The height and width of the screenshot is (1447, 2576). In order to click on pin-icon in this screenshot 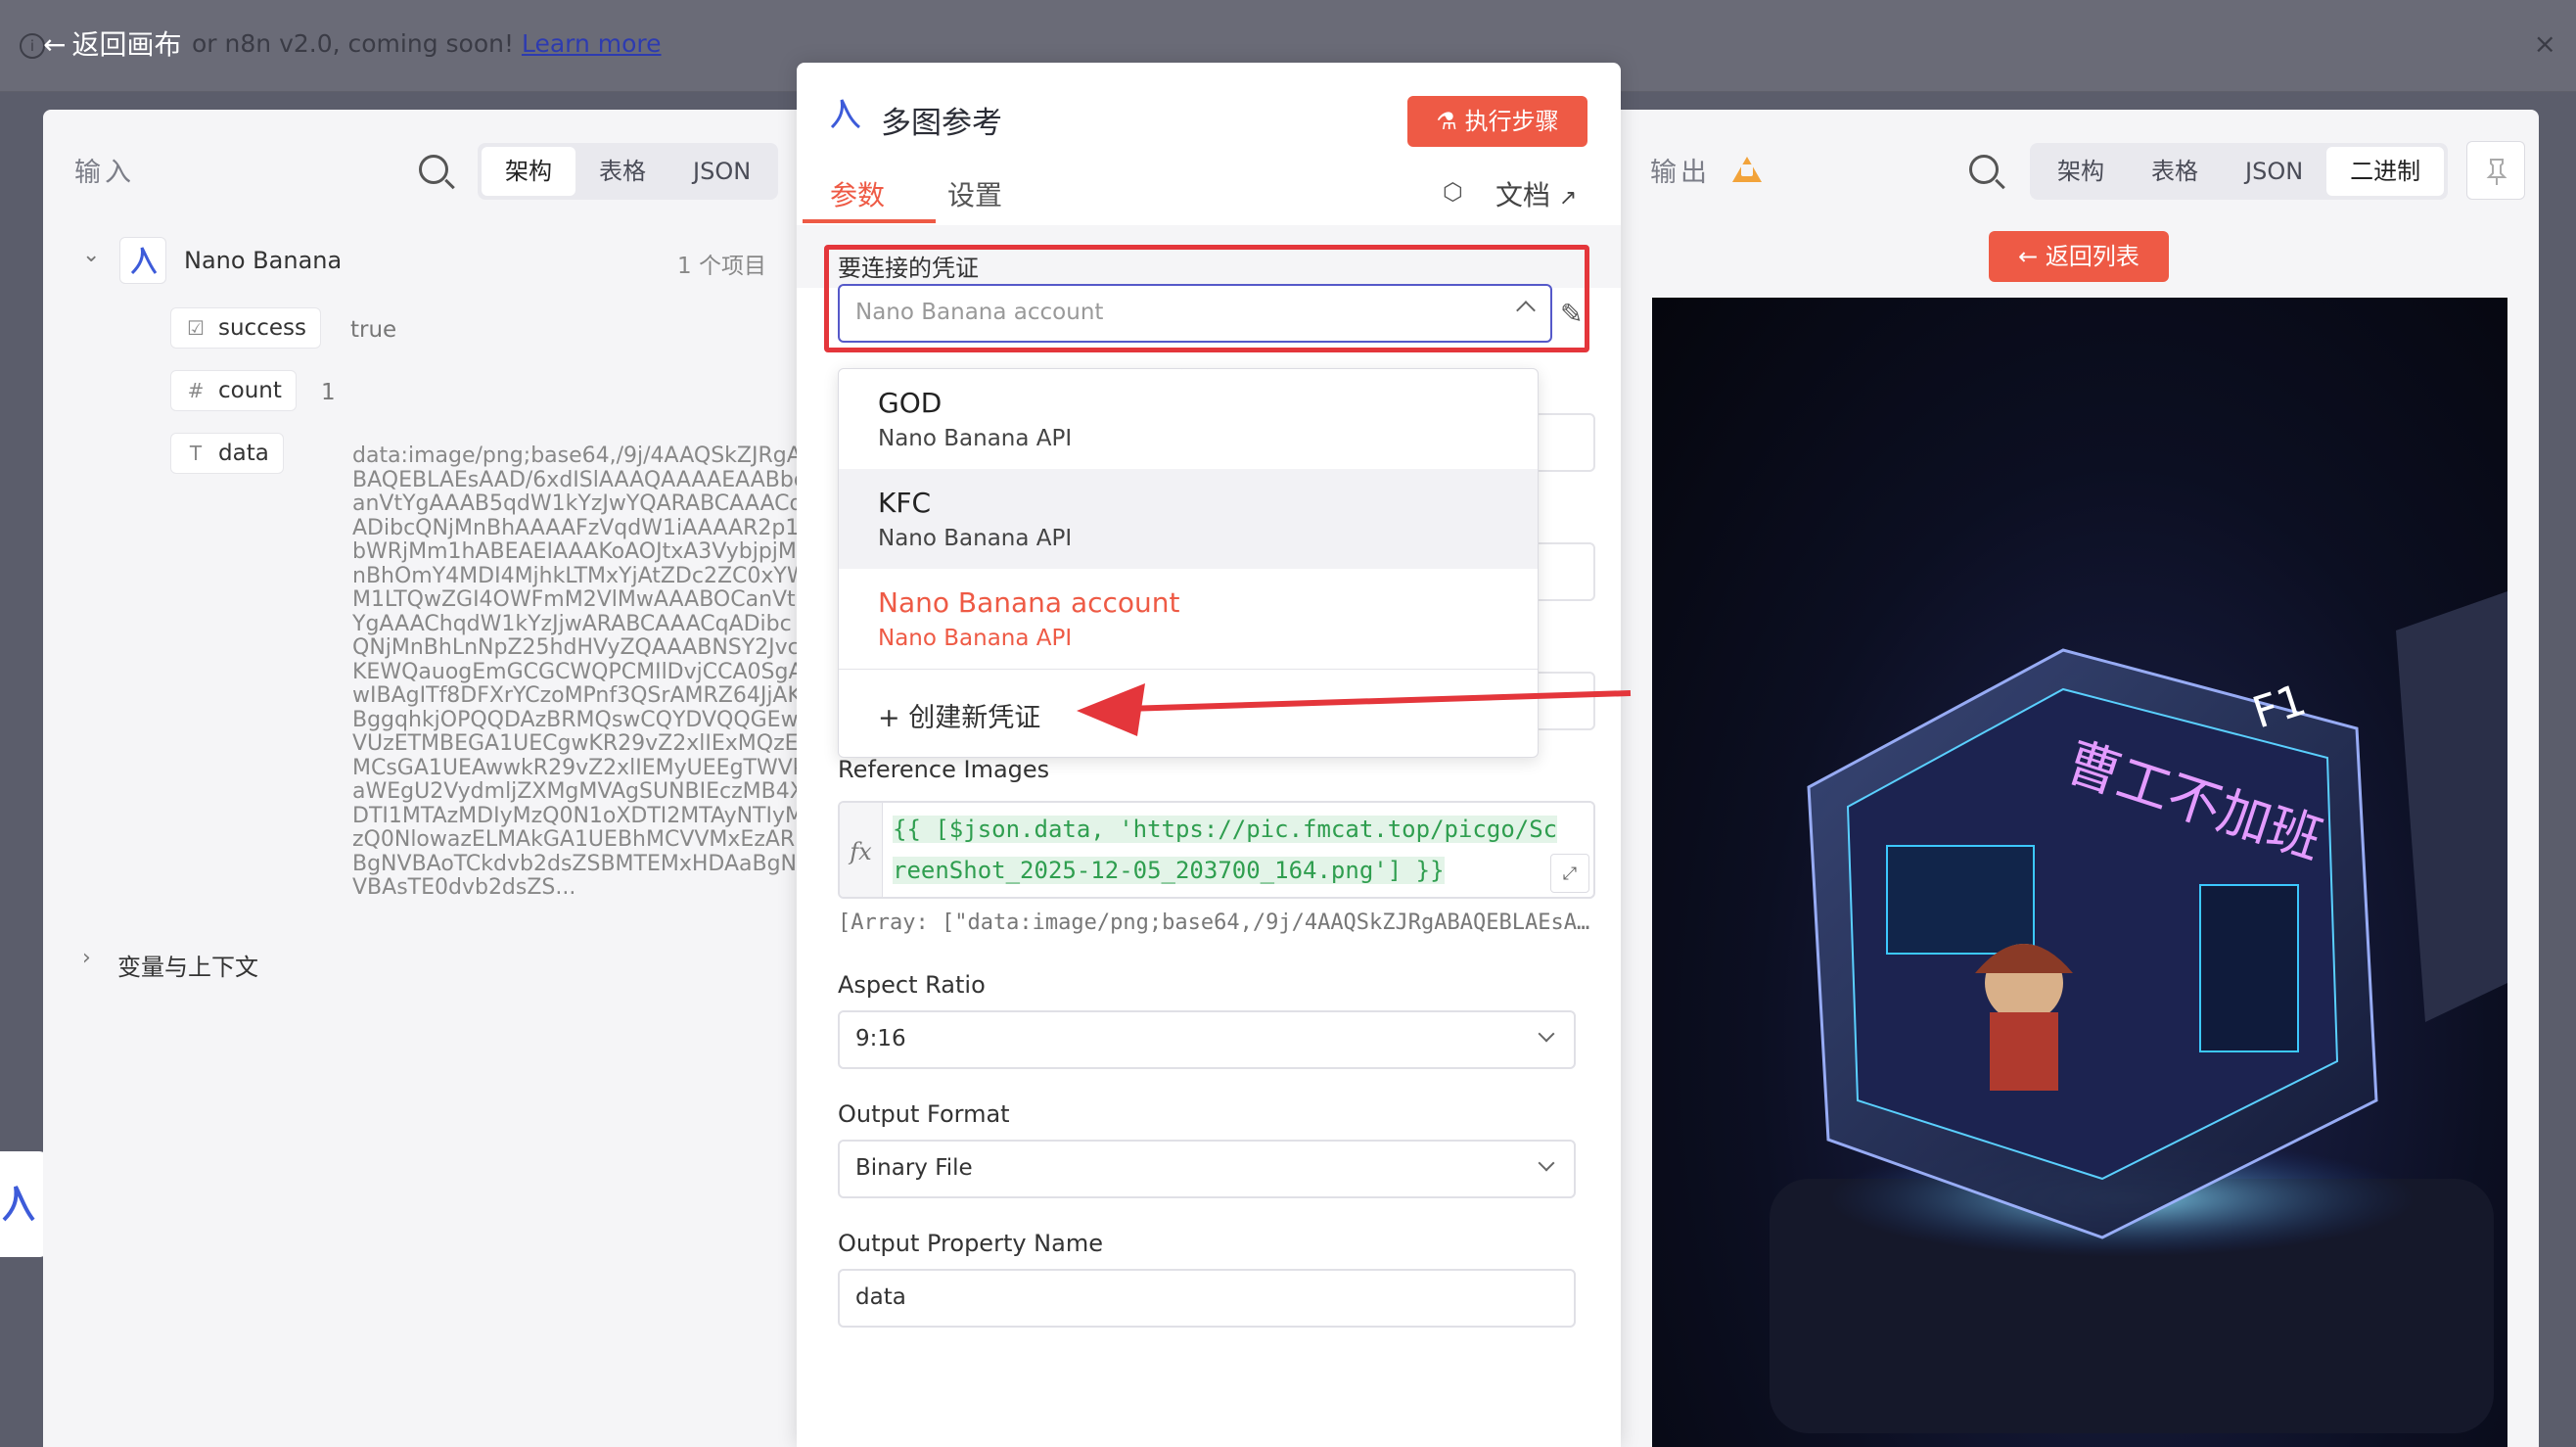, I will do `click(2496, 172)`.